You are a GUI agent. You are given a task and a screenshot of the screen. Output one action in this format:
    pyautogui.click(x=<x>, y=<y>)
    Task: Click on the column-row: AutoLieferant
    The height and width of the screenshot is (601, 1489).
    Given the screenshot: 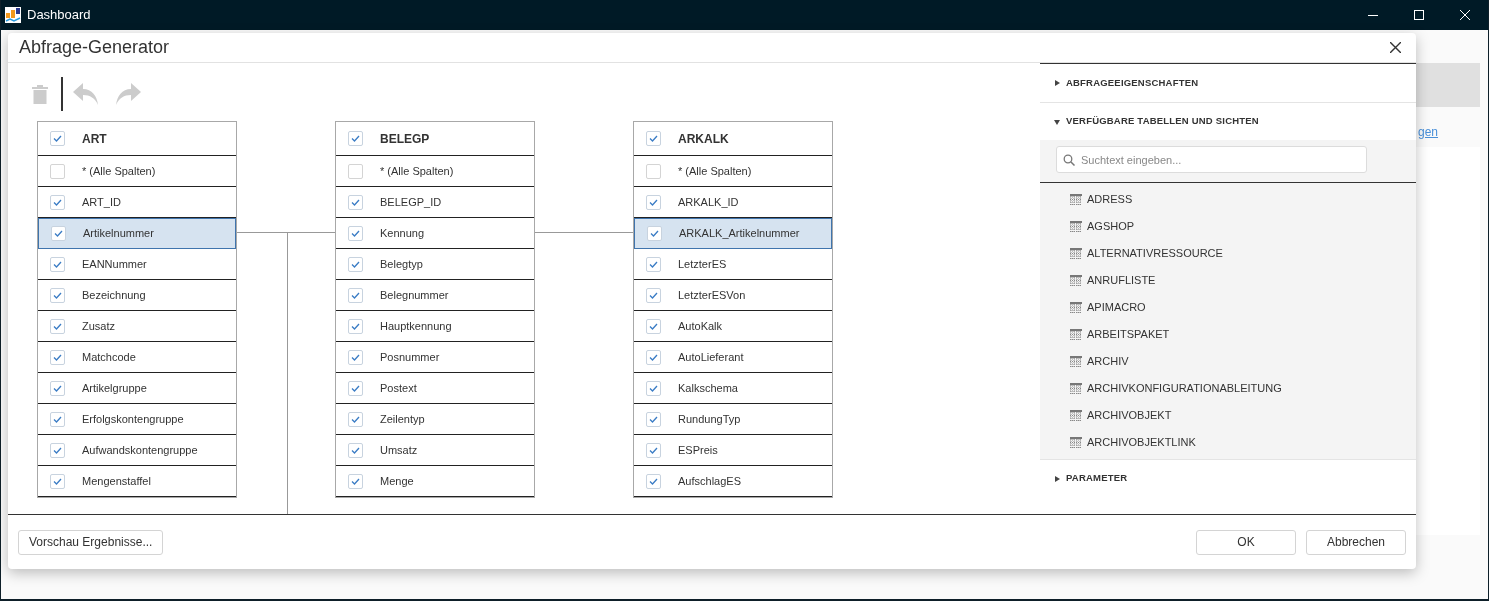 What is the action you would take?
    pyautogui.click(x=733, y=357)
    